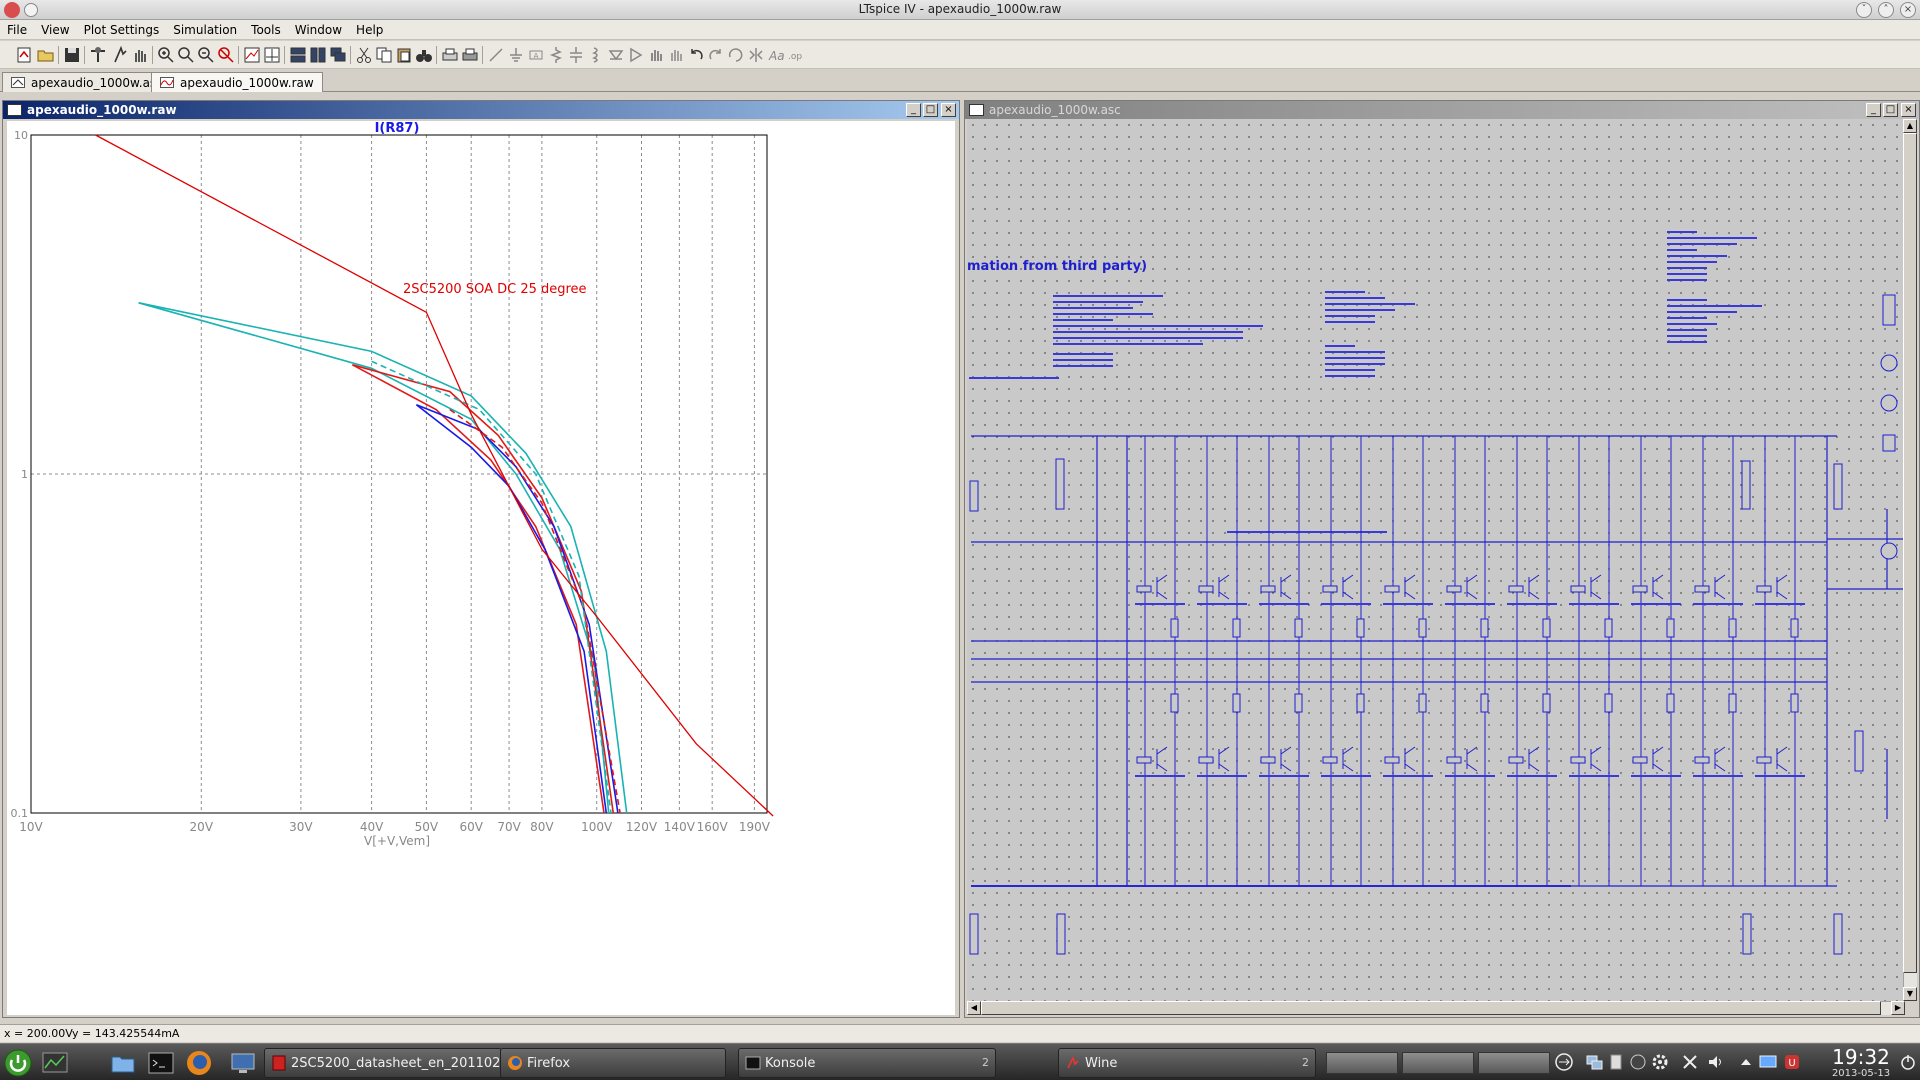  I want to click on settings-gear-icon, so click(1660, 1062).